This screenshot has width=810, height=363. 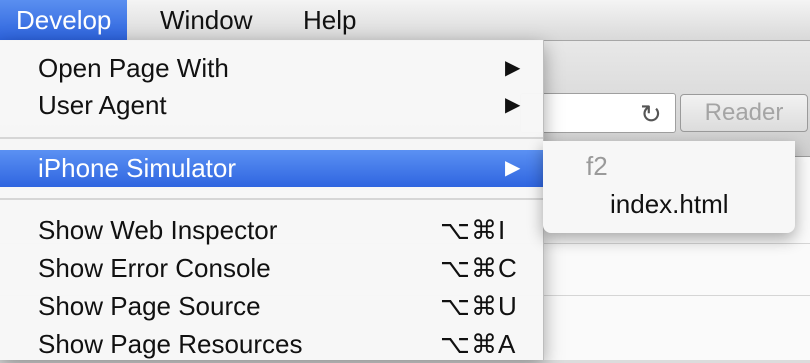 I want to click on menu-bar: Develop Window Help, so click(x=405, y=20).